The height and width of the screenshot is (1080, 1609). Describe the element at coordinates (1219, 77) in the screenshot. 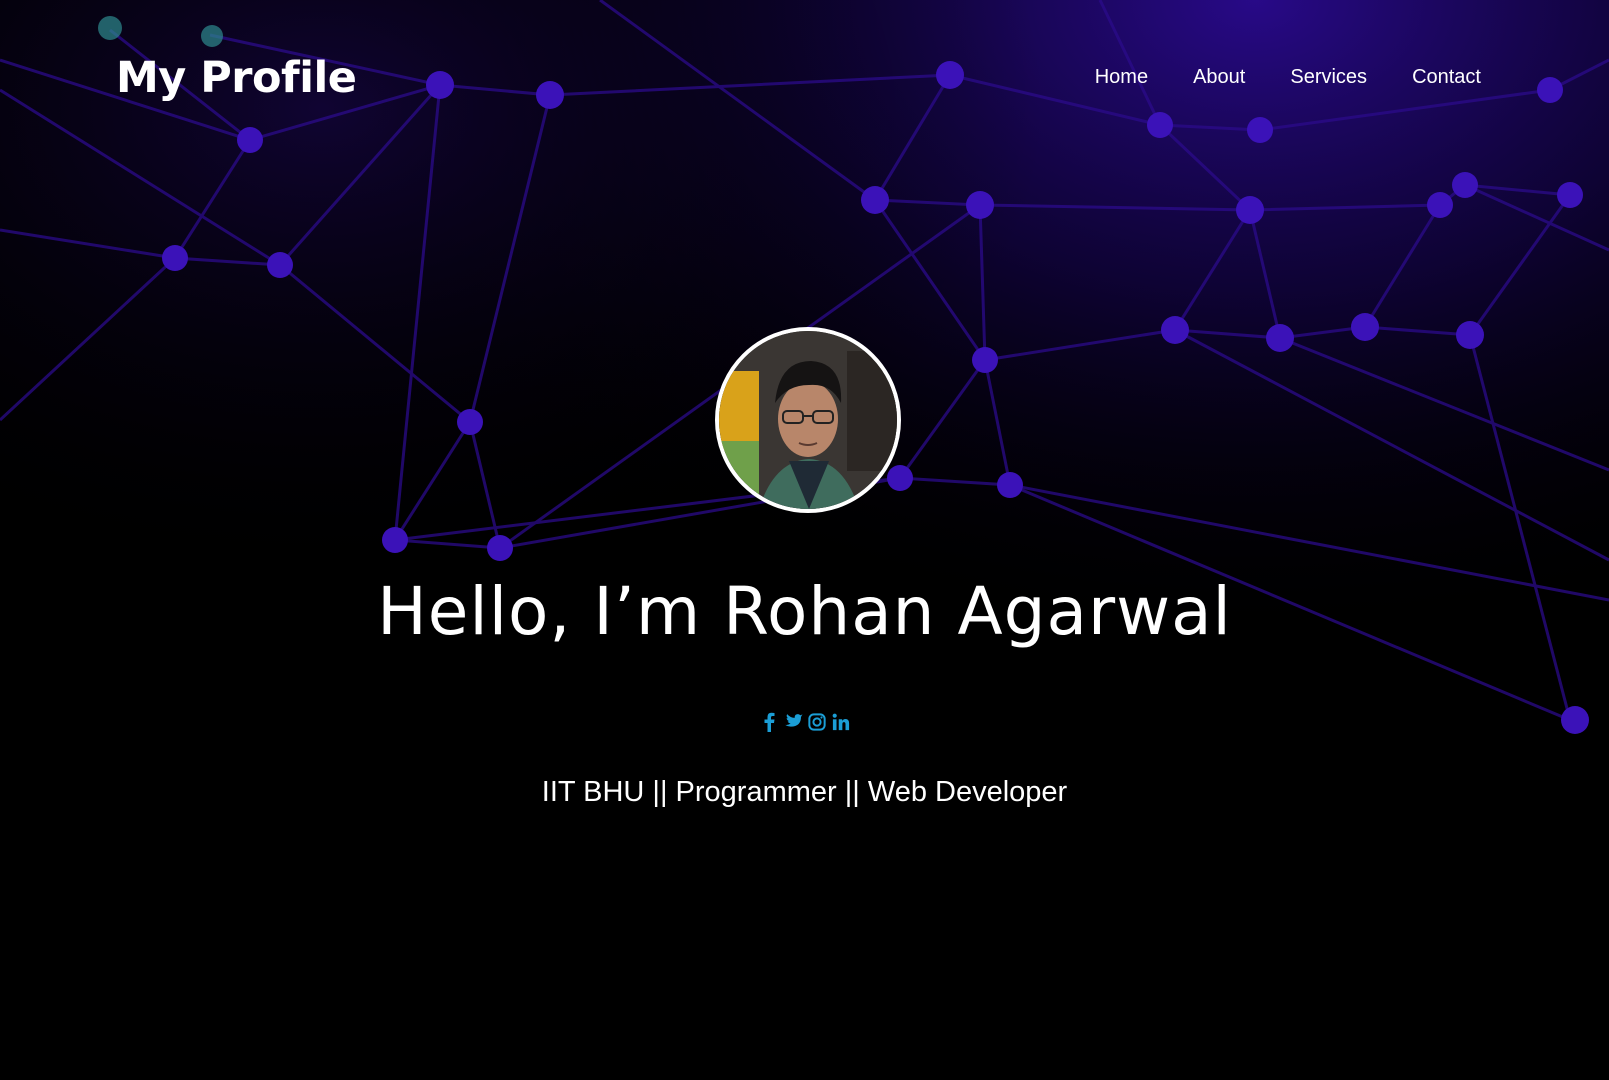

I see `nav-about: About` at that location.